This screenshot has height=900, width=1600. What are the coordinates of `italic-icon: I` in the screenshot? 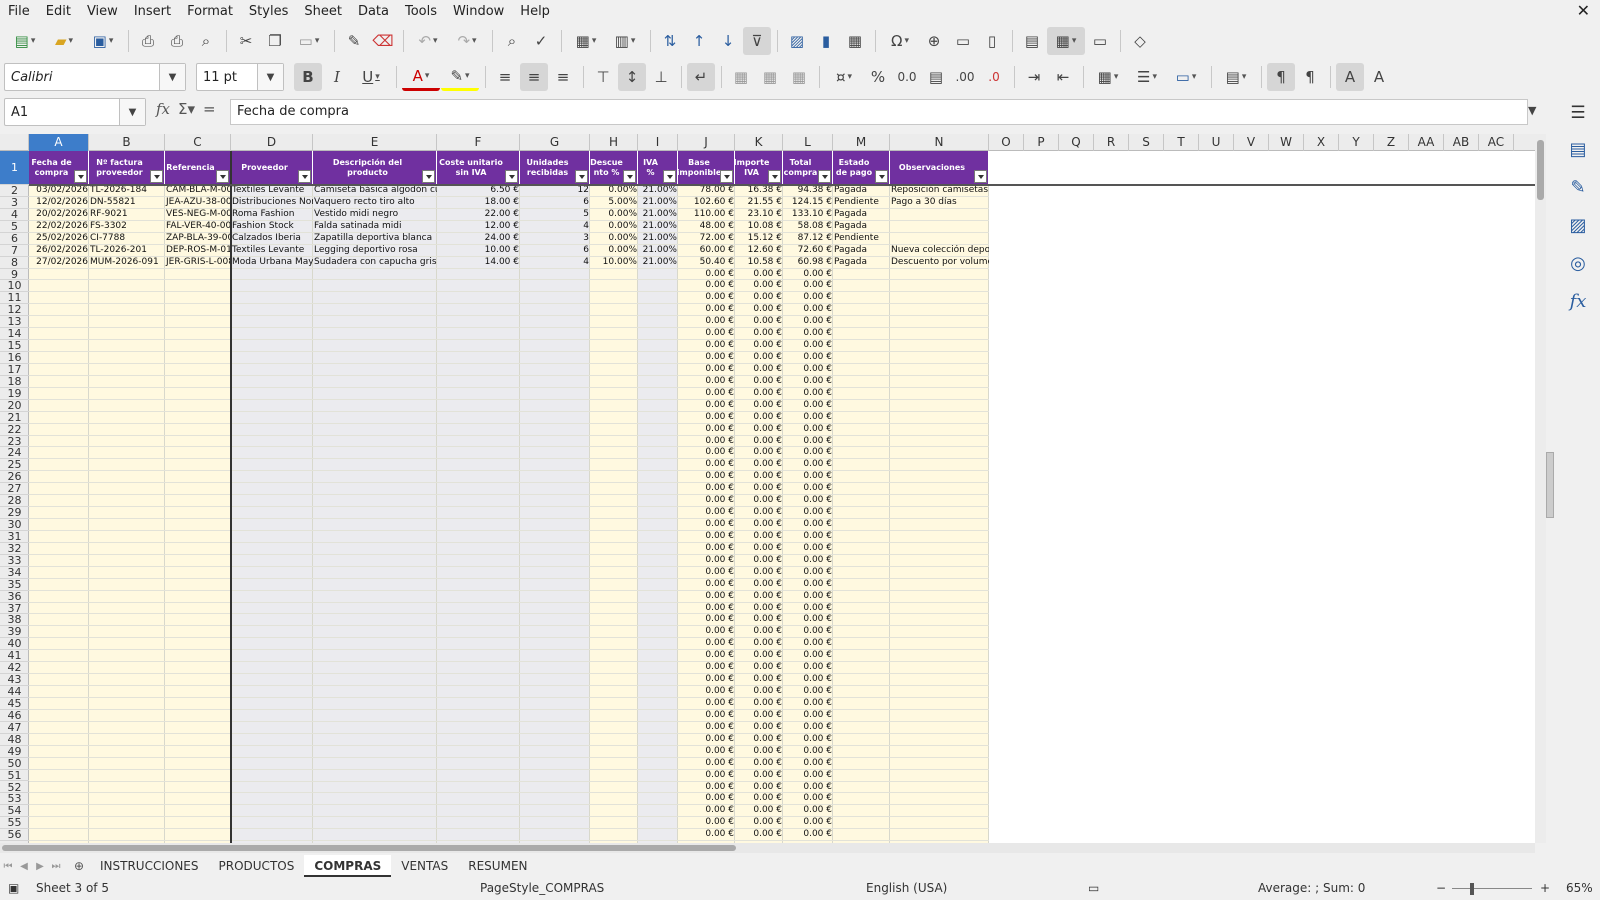 It's located at (337, 77).